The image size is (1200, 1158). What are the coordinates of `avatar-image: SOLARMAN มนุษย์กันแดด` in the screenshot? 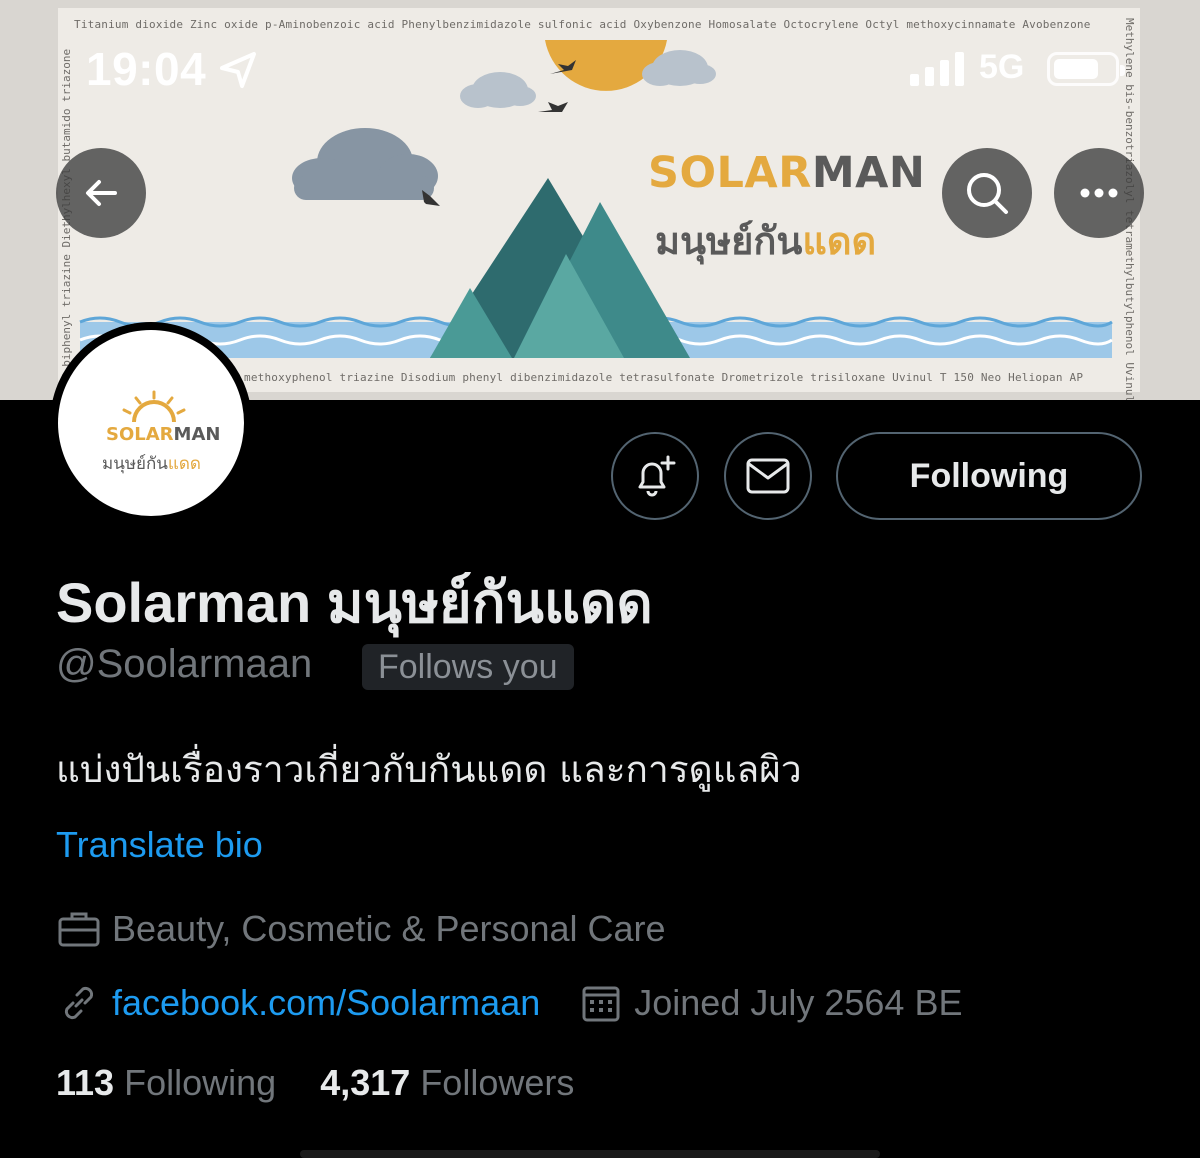 It's located at (151, 423).